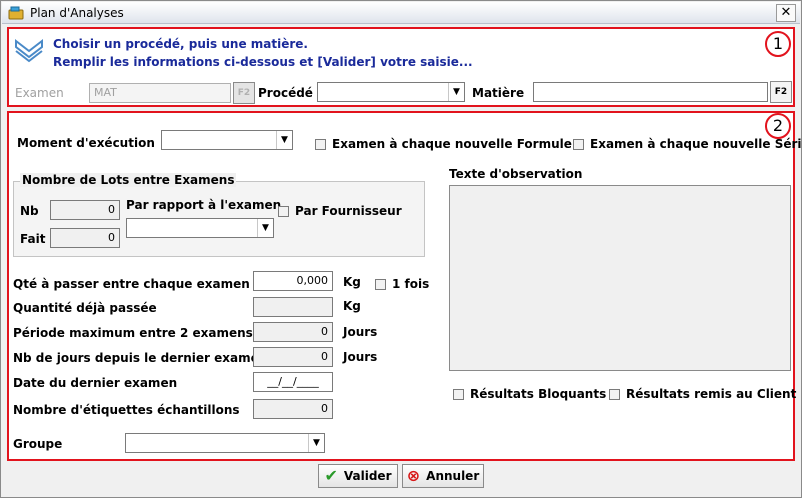 The height and width of the screenshot is (498, 802). What do you see at coordinates (778, 126) in the screenshot?
I see `section-2-badge: 2` at bounding box center [778, 126].